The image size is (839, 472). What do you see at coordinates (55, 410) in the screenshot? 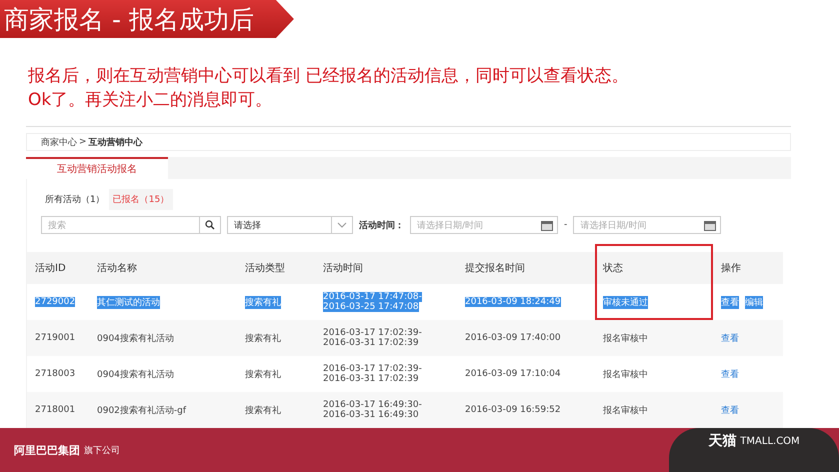
I see `table-cell: 2718001` at bounding box center [55, 410].